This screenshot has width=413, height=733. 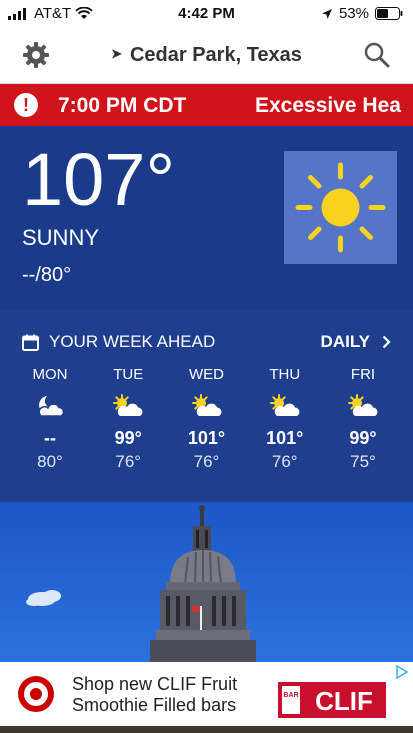 I want to click on location-arrow-icon, so click(x=326, y=13).